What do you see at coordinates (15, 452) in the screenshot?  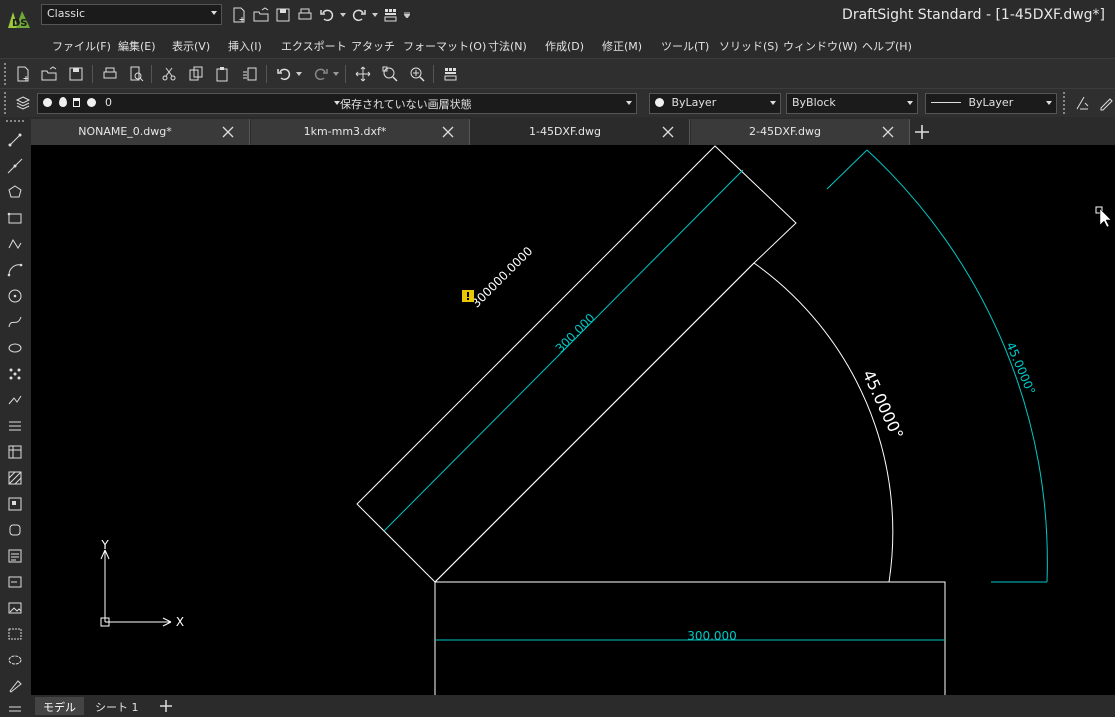 I see `table-icon` at bounding box center [15, 452].